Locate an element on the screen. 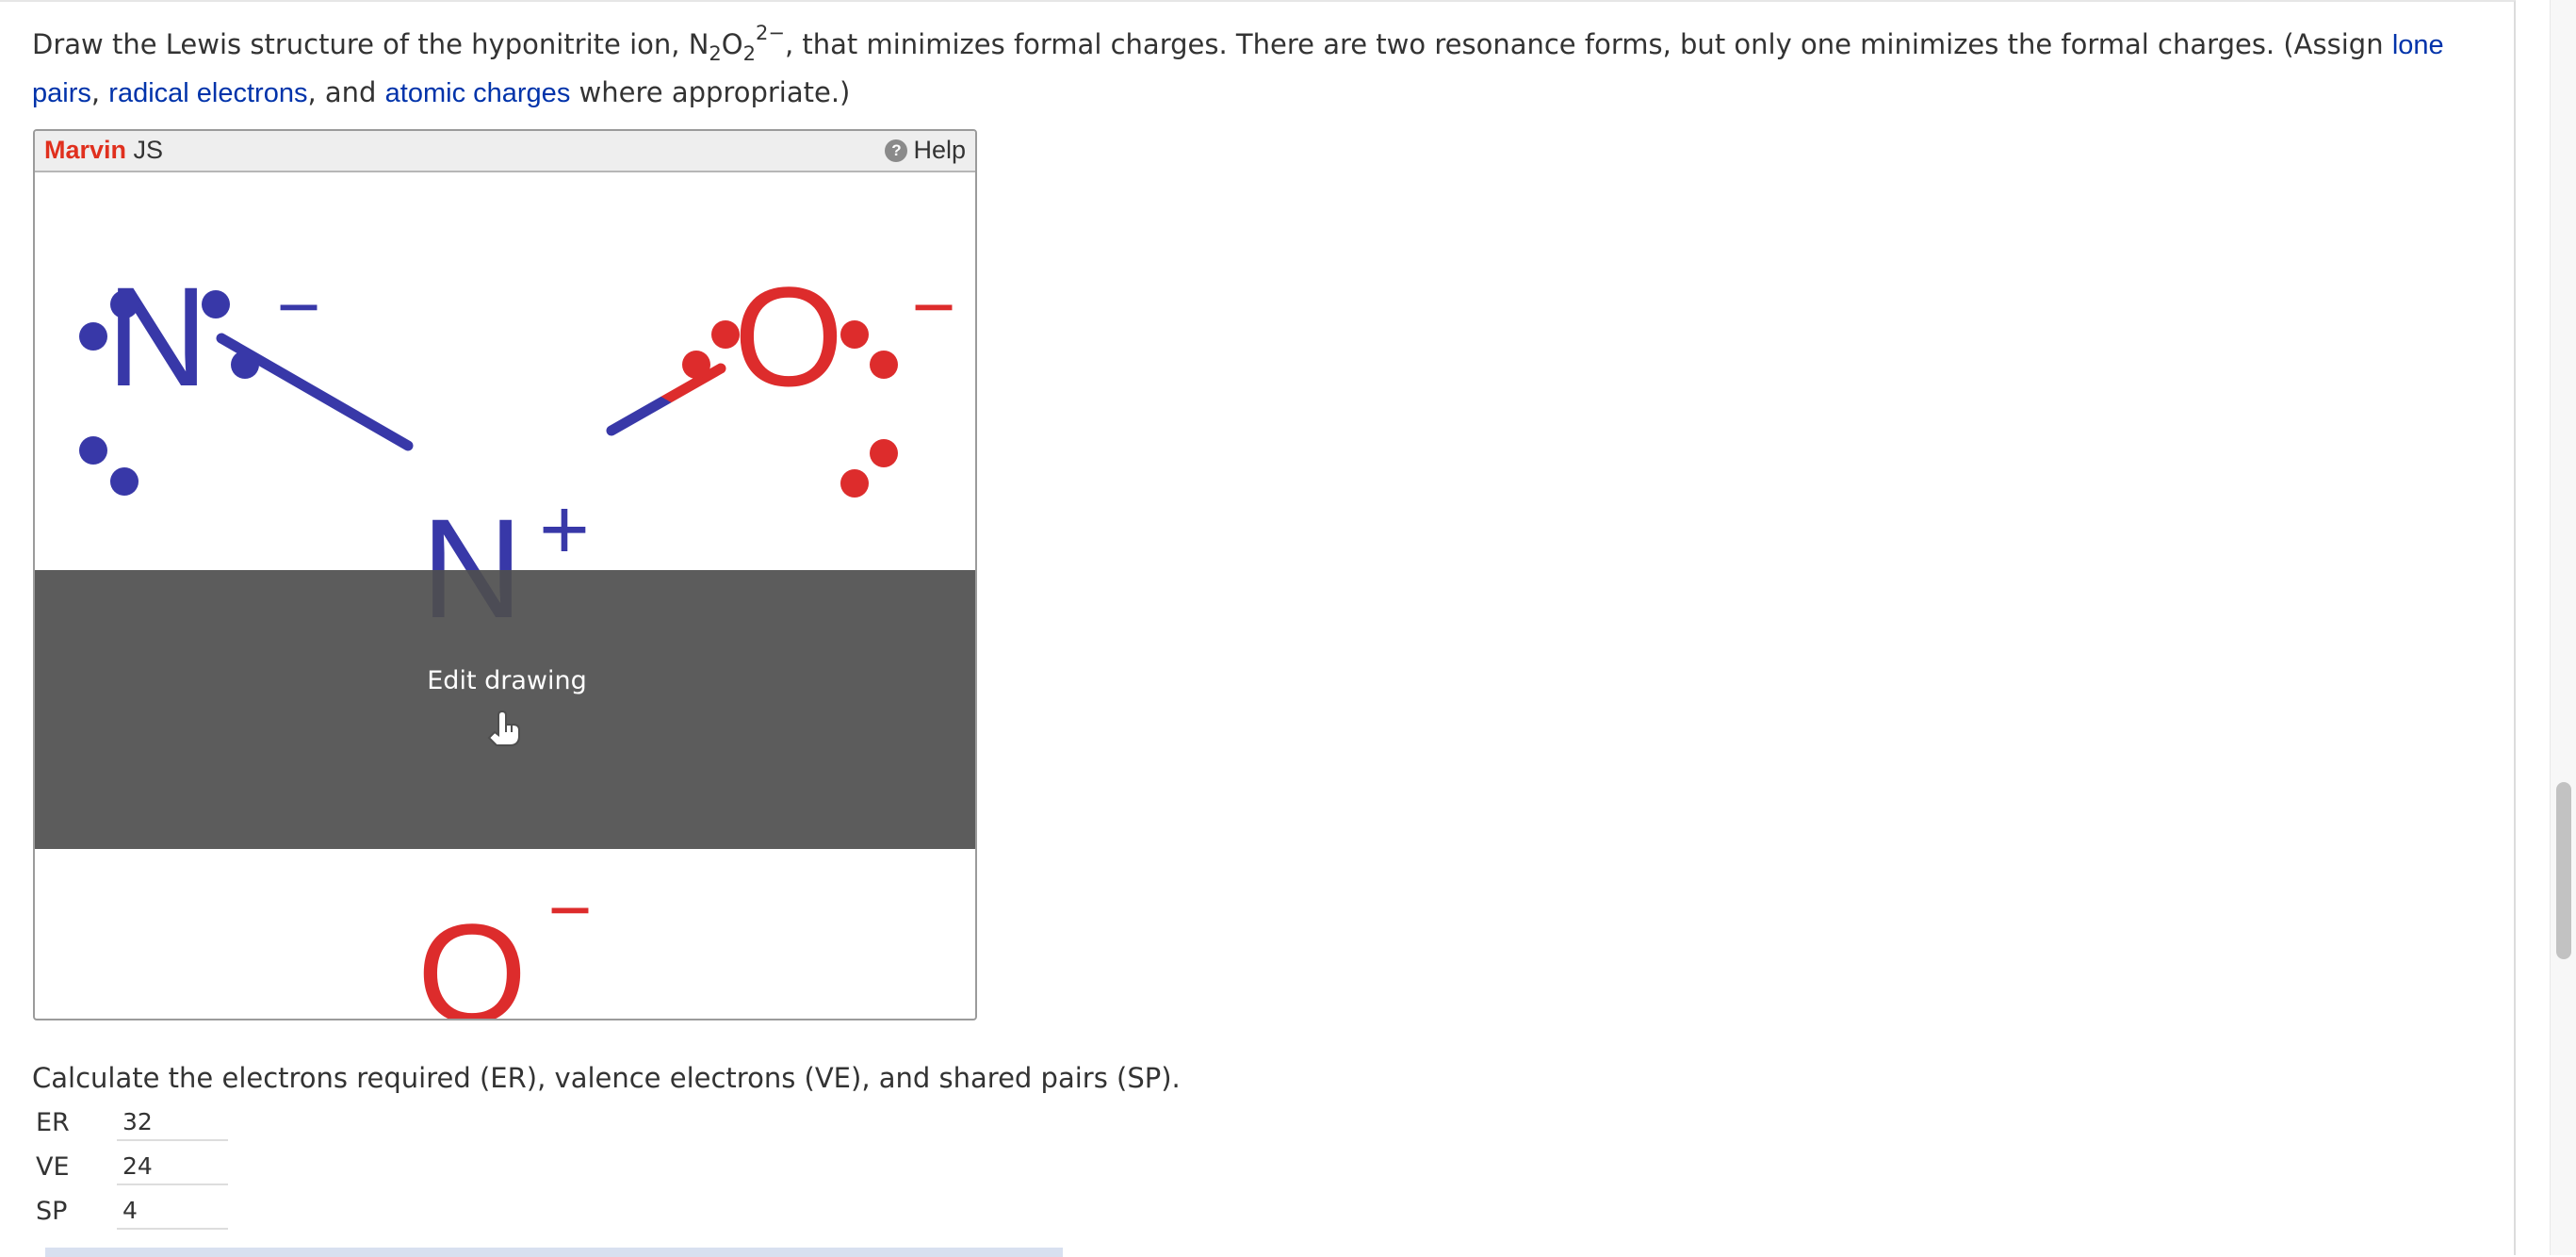 This screenshot has height=1257, width=2576. sp-label: SP is located at coordinates (52, 1211).